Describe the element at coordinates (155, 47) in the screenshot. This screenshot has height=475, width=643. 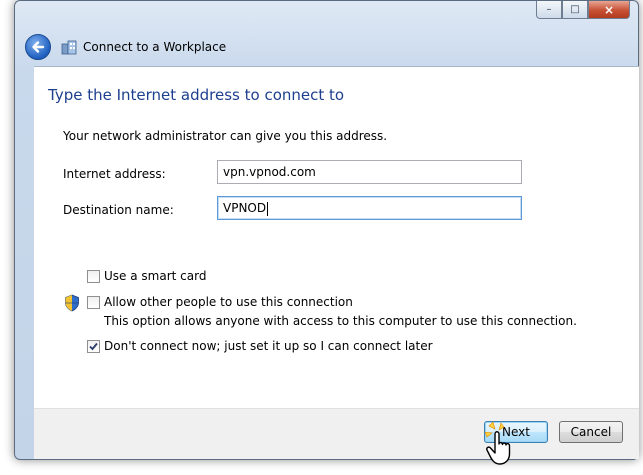
I see `window-title: Connect to a Workplace` at that location.